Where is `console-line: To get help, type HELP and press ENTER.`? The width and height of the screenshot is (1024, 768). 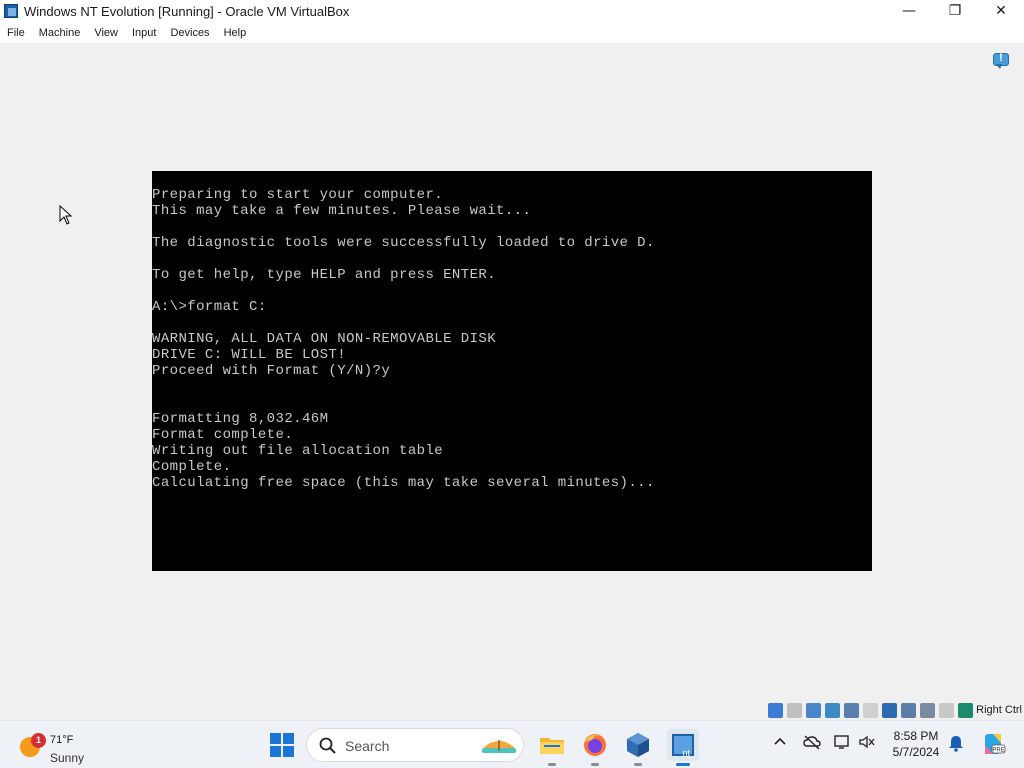
console-line: To get help, type HELP and press ENTER. is located at coordinates (324, 275).